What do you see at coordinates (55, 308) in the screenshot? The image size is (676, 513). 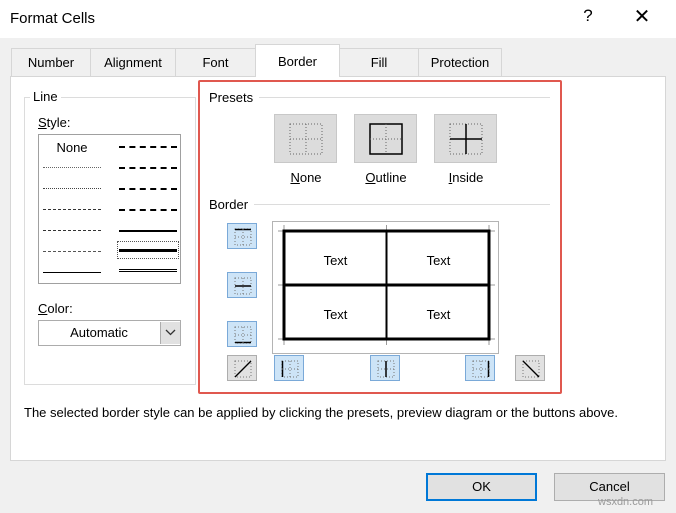 I see `color-label: Color:` at bounding box center [55, 308].